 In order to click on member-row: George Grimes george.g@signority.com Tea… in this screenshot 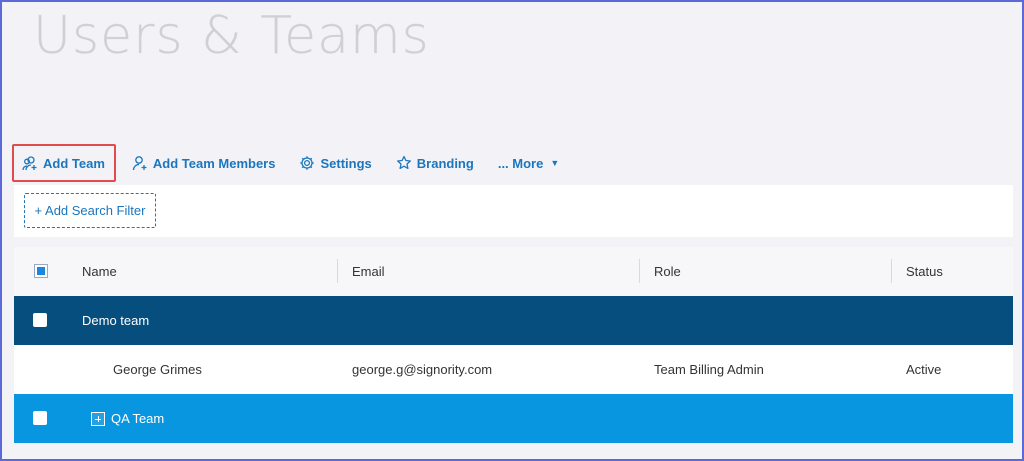, I will do `click(513, 369)`.